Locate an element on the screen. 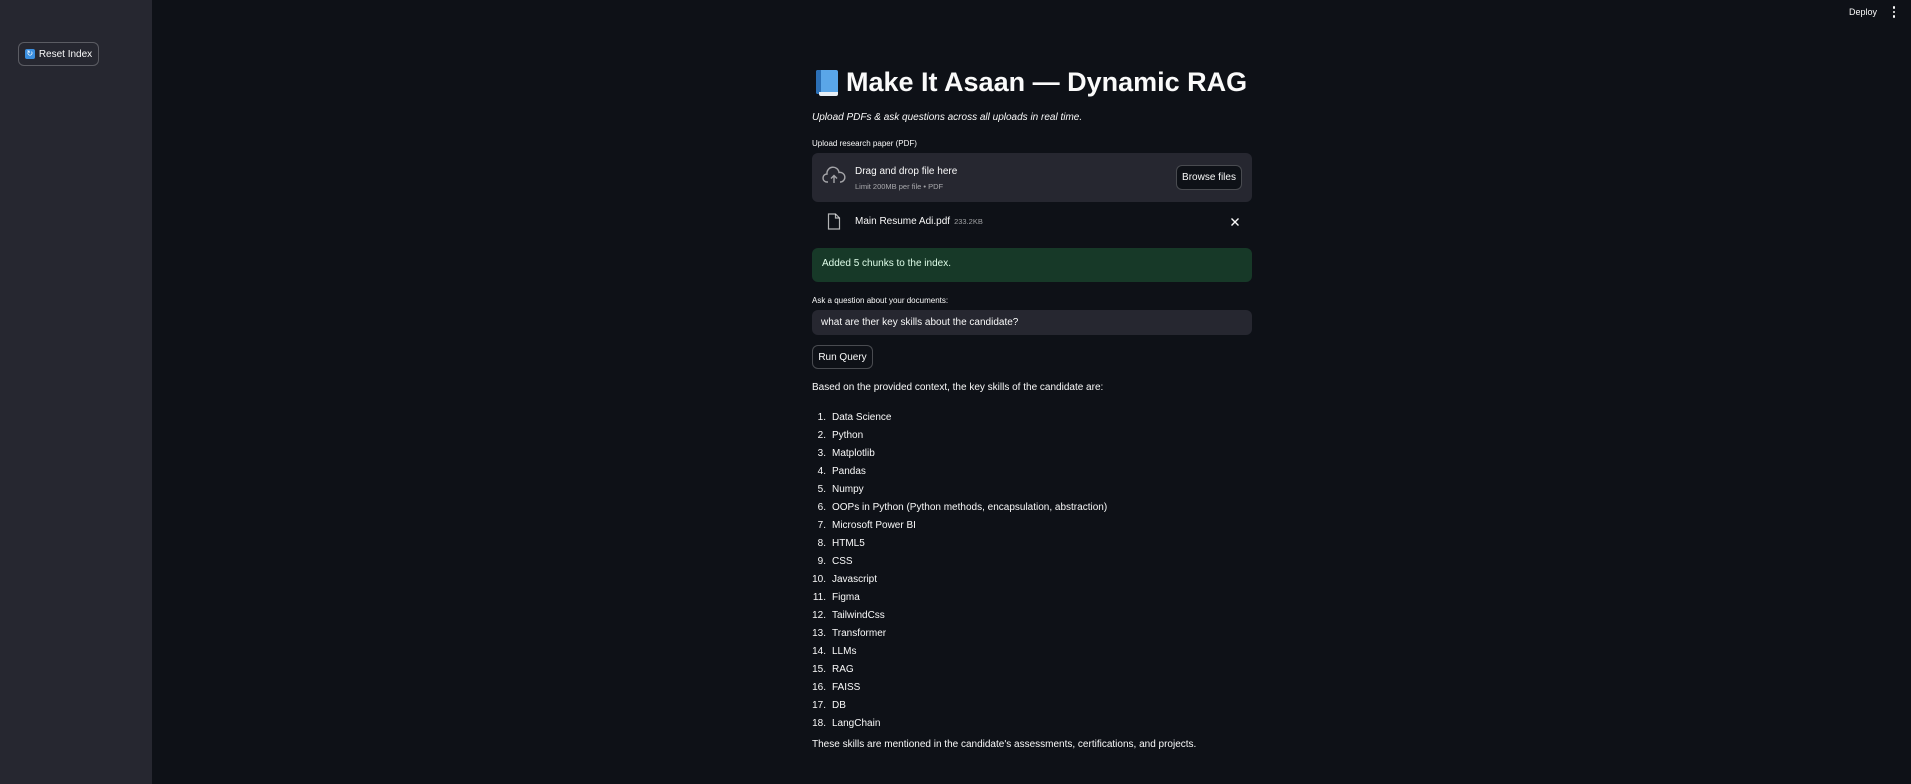 This screenshot has width=1911, height=784. file-name-text: Main Resume Adi.pdf is located at coordinates (903, 221).